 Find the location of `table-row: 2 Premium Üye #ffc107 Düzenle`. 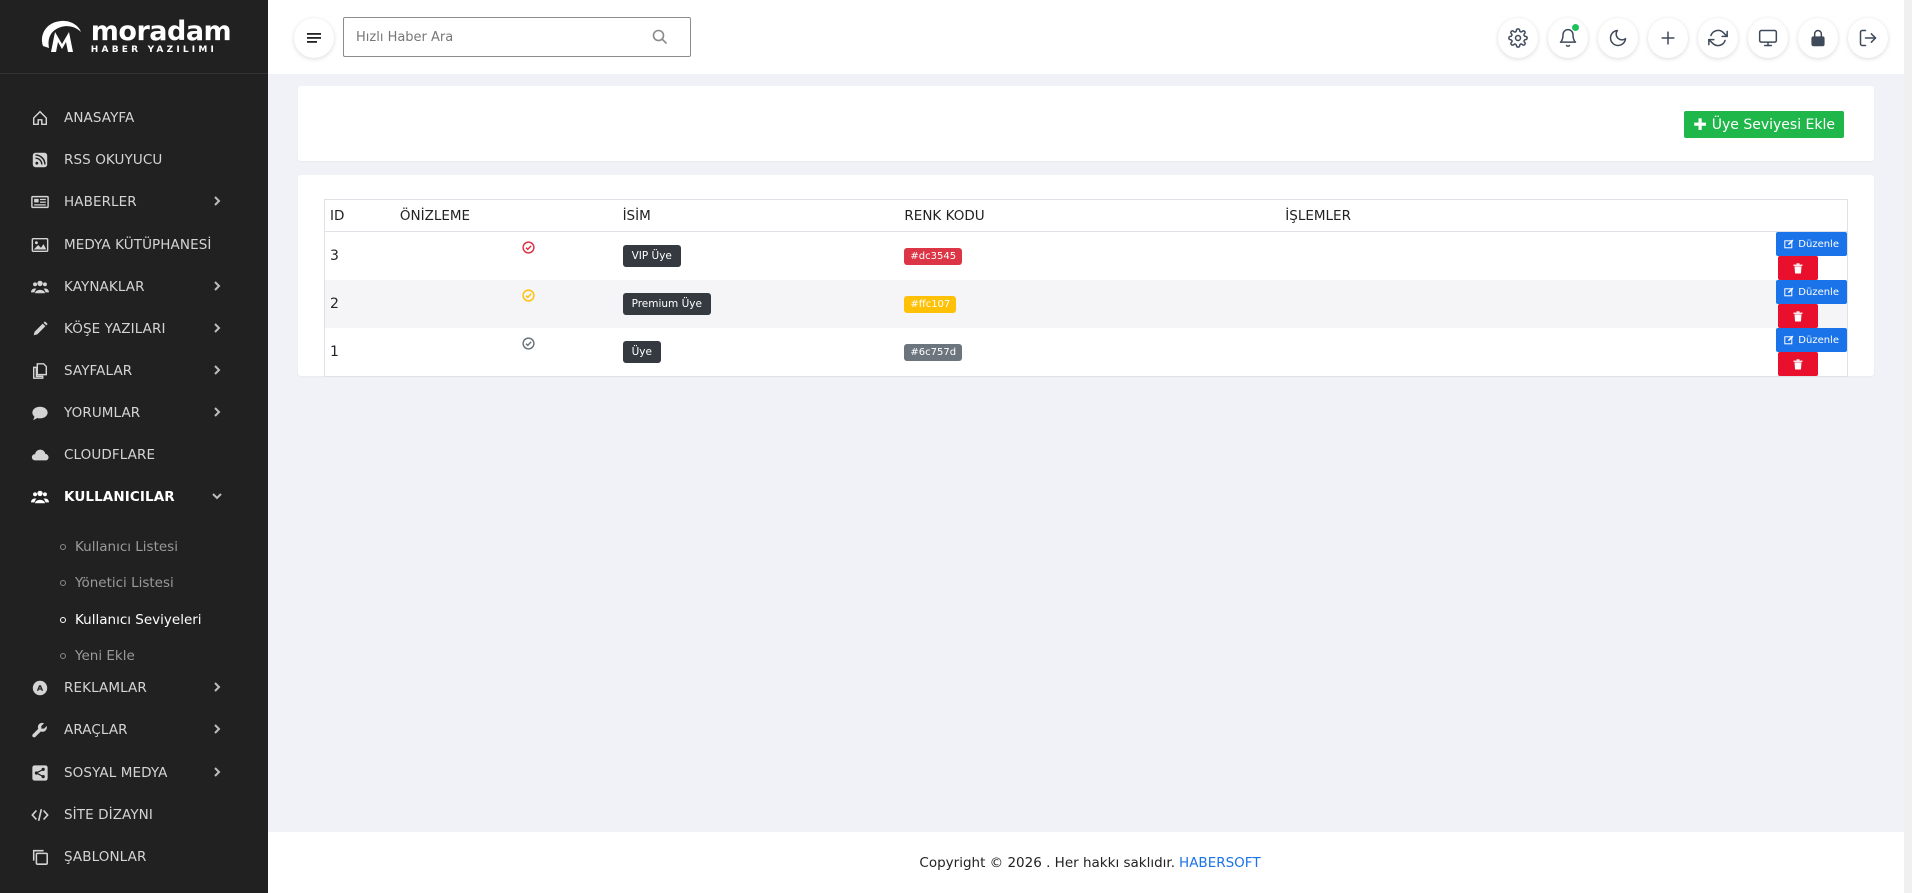

table-row: 2 Premium Üye #ffc107 Düzenle is located at coordinates (1086, 304).